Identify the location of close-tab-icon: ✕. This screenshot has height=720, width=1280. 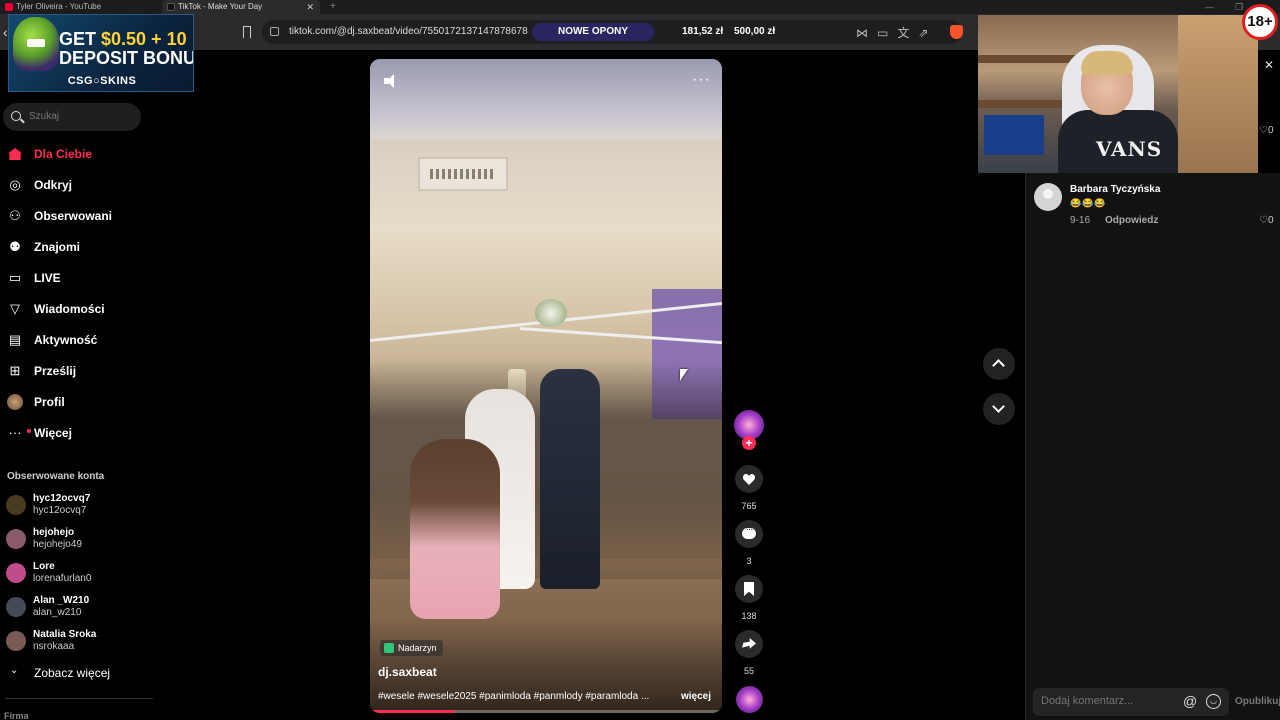
(310, 7).